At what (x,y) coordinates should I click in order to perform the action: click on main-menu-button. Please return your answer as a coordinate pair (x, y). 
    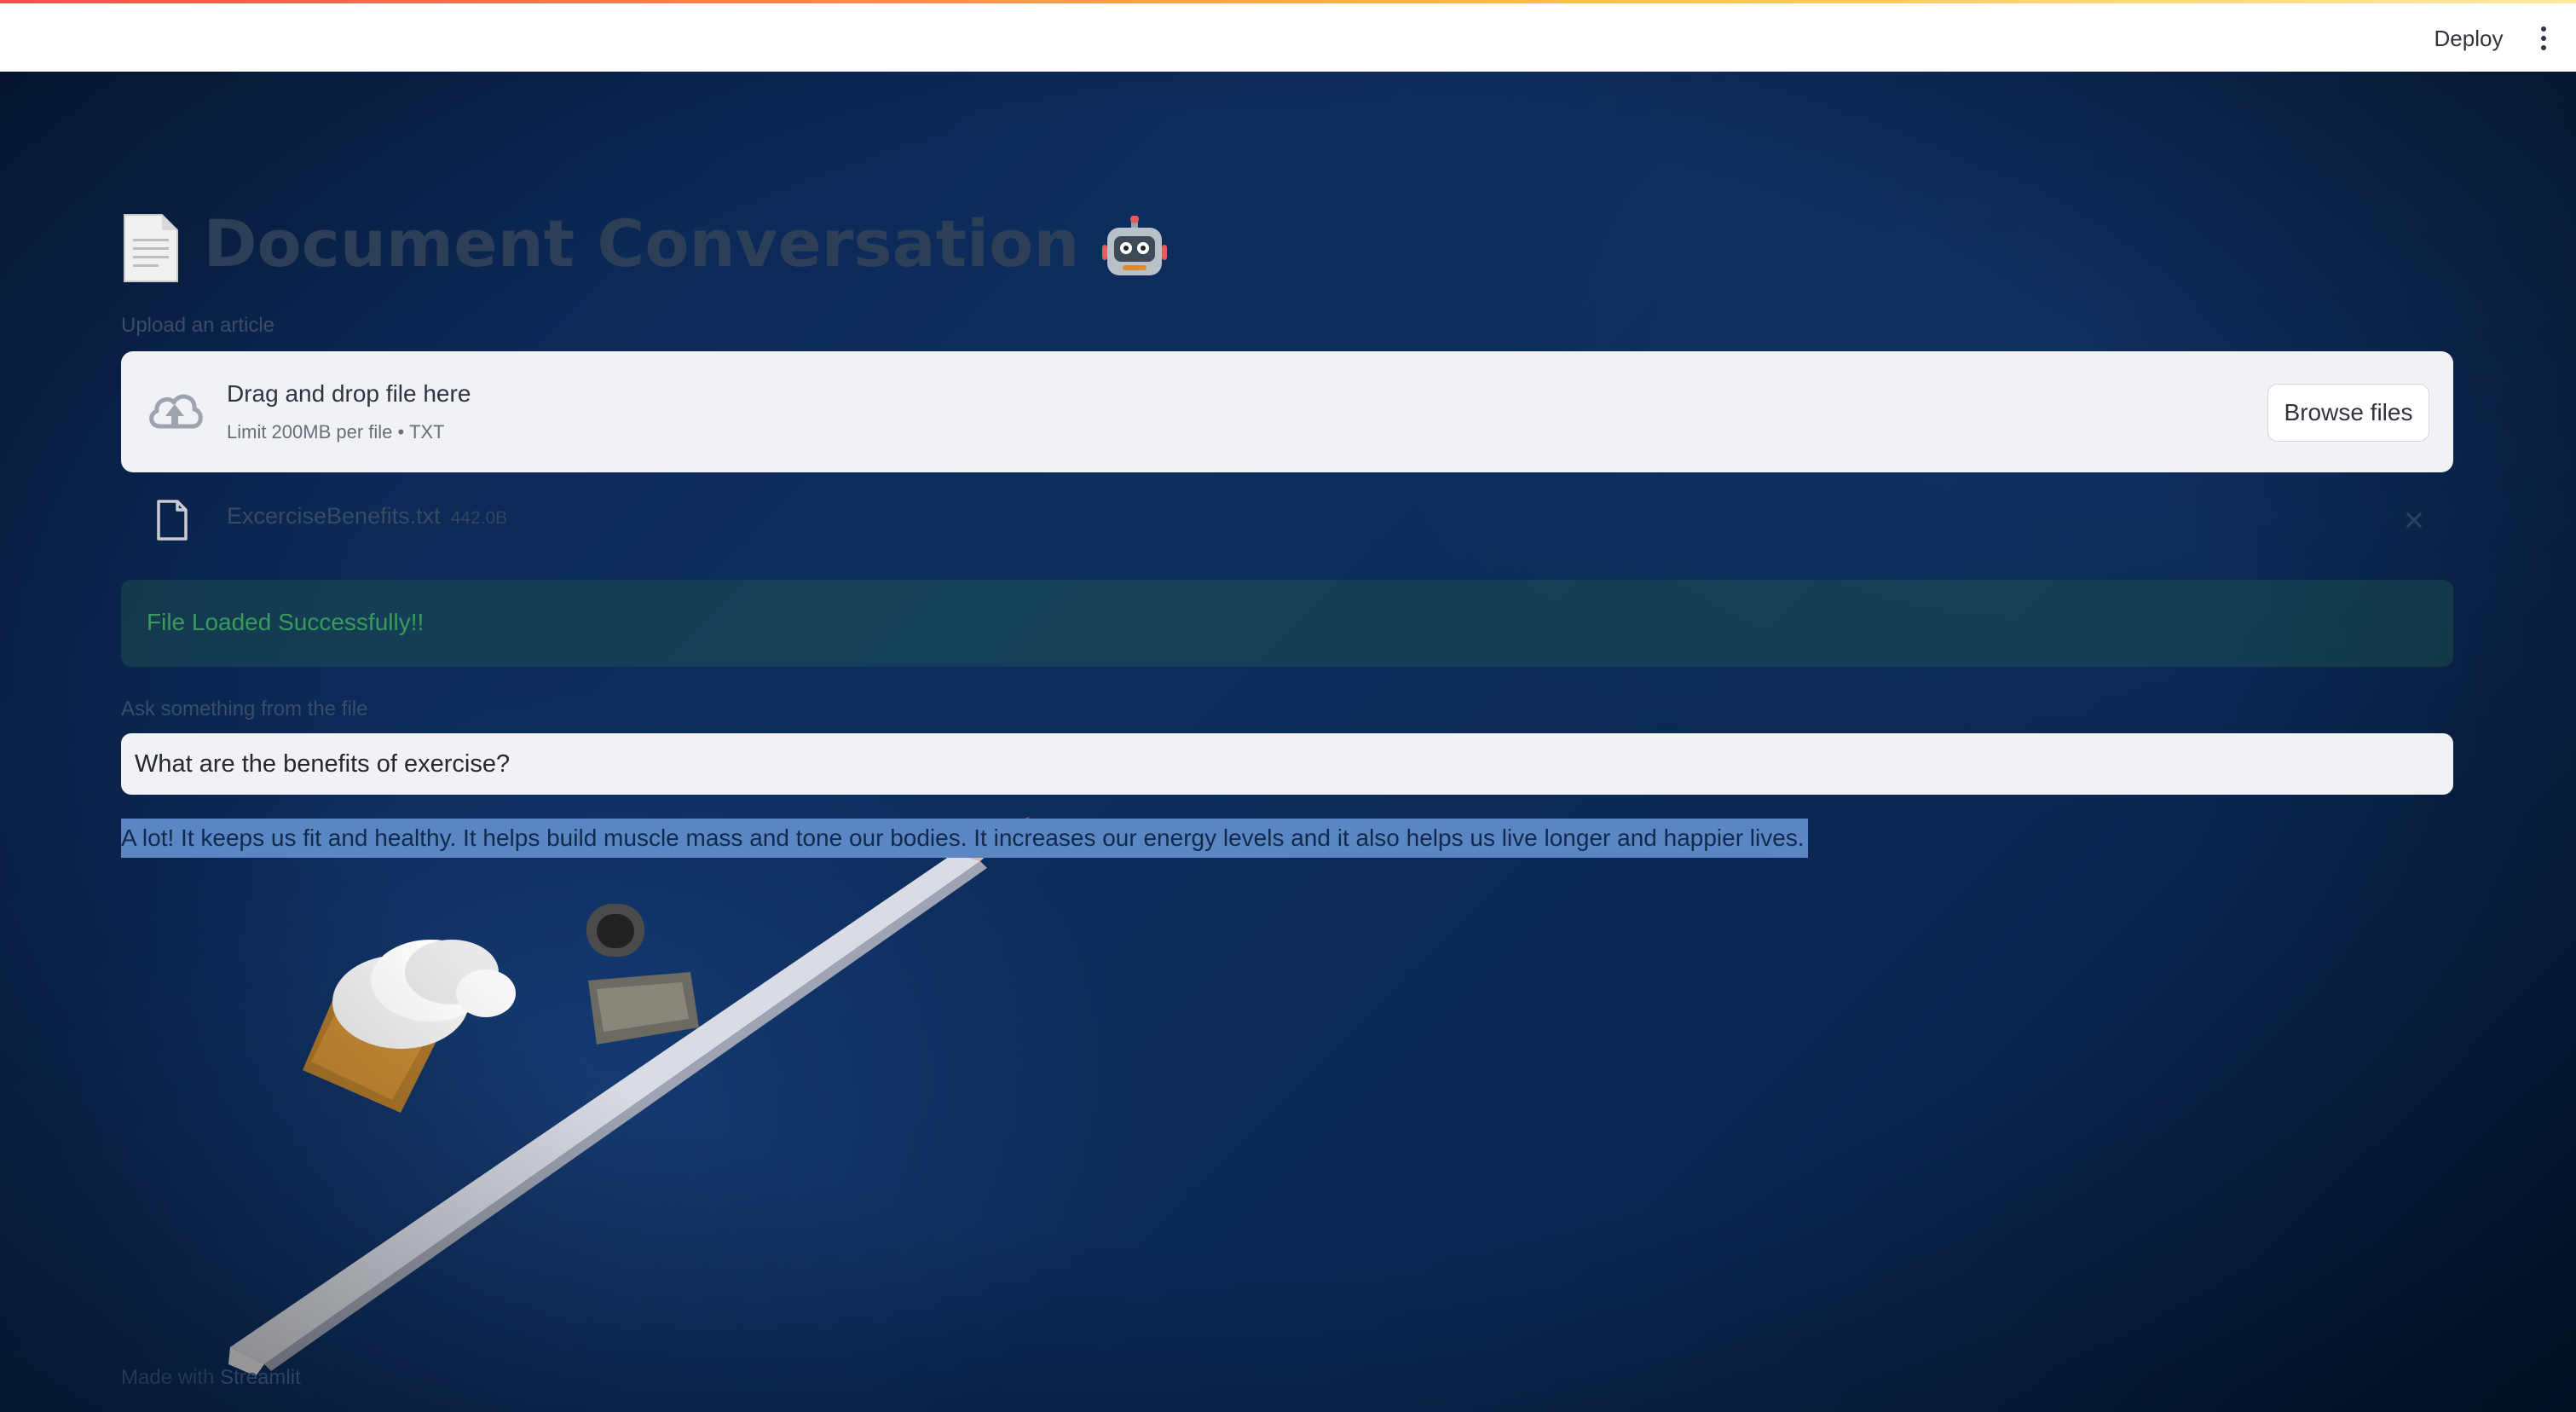
    Looking at the image, I should click on (2543, 38).